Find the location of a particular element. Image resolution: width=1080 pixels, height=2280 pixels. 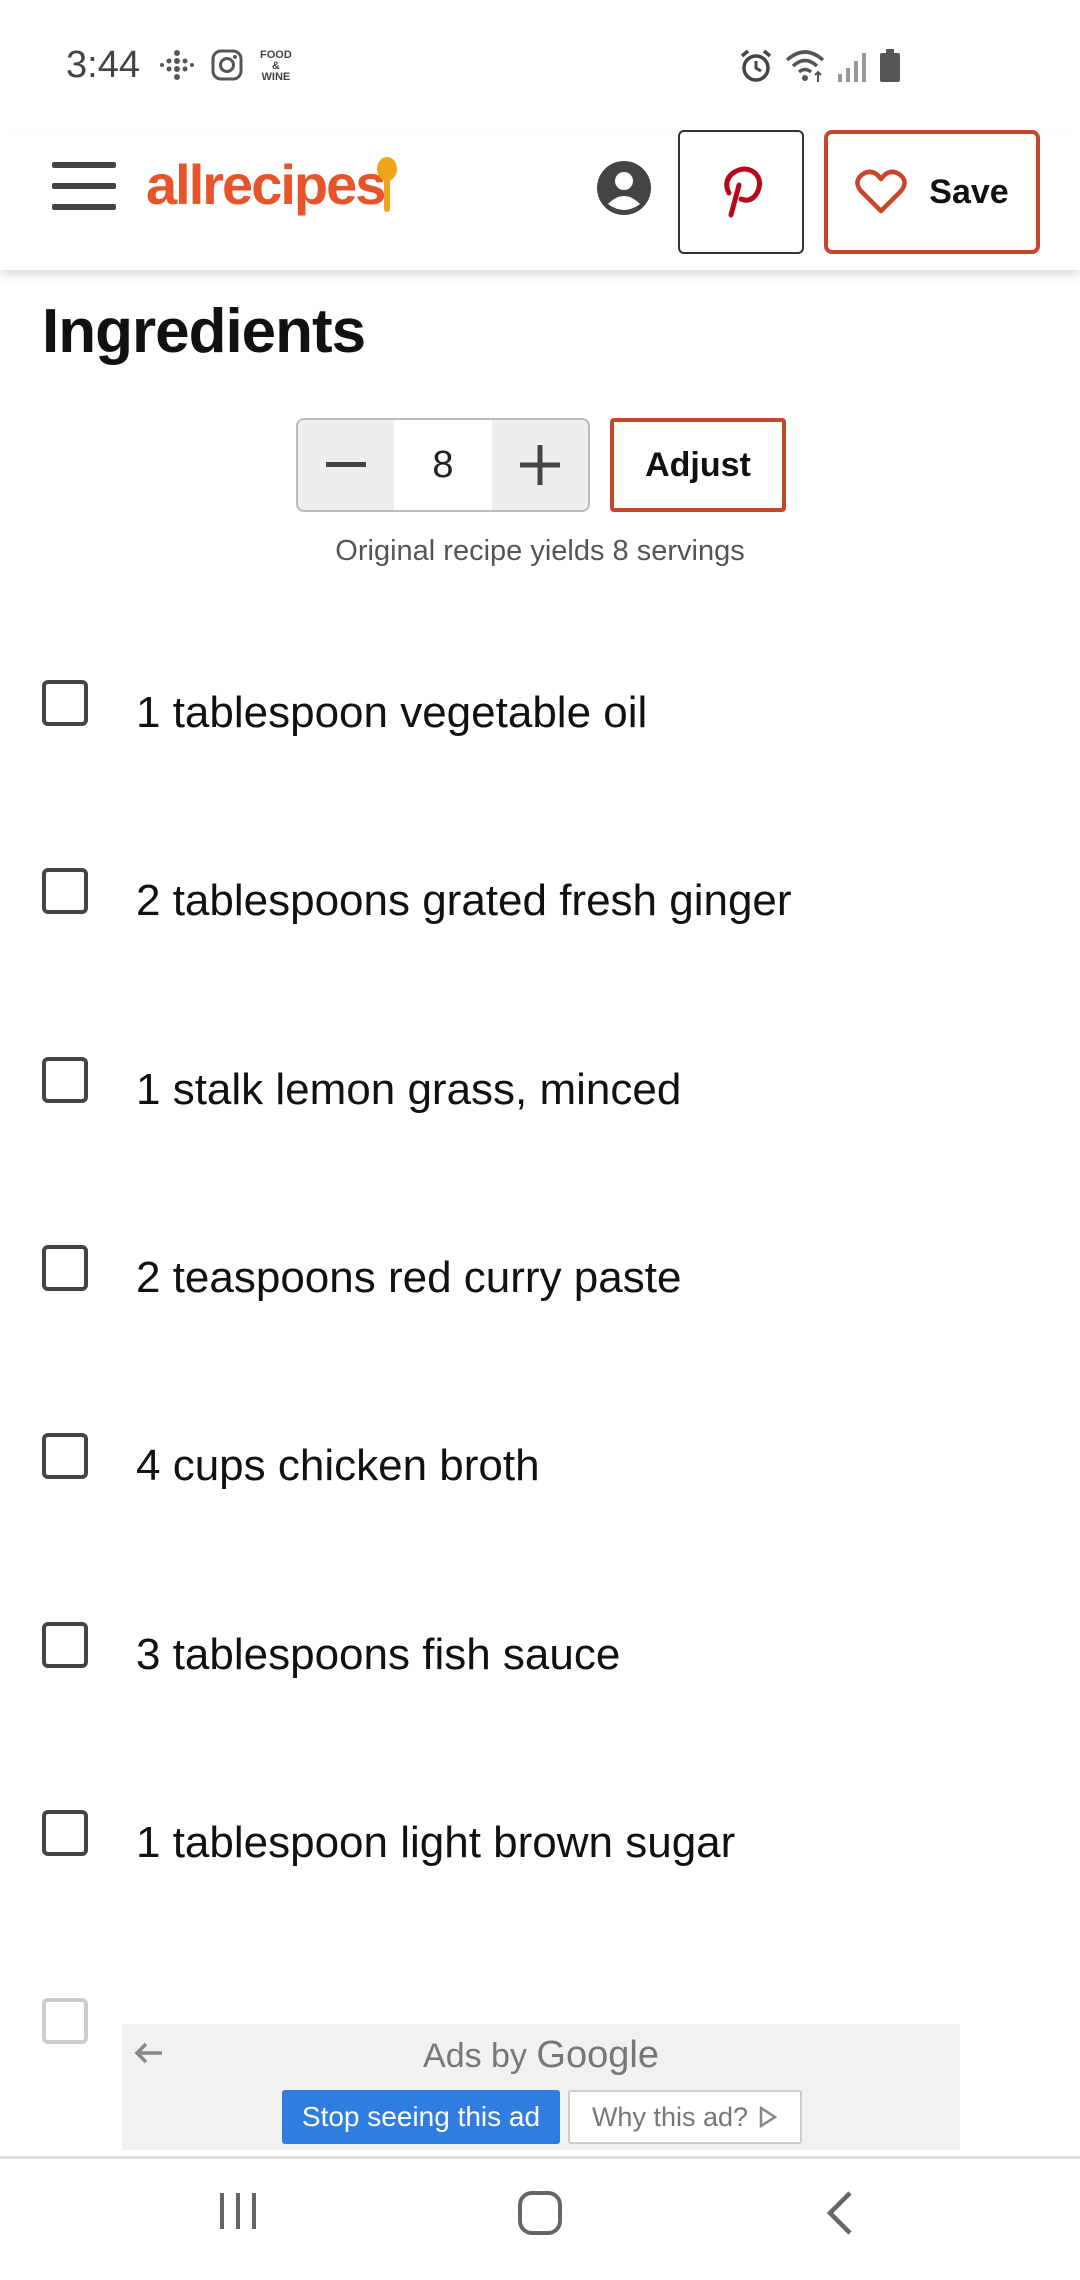

ingredient-item: 2 teaspoons red curry paste is located at coordinates (540, 1300).